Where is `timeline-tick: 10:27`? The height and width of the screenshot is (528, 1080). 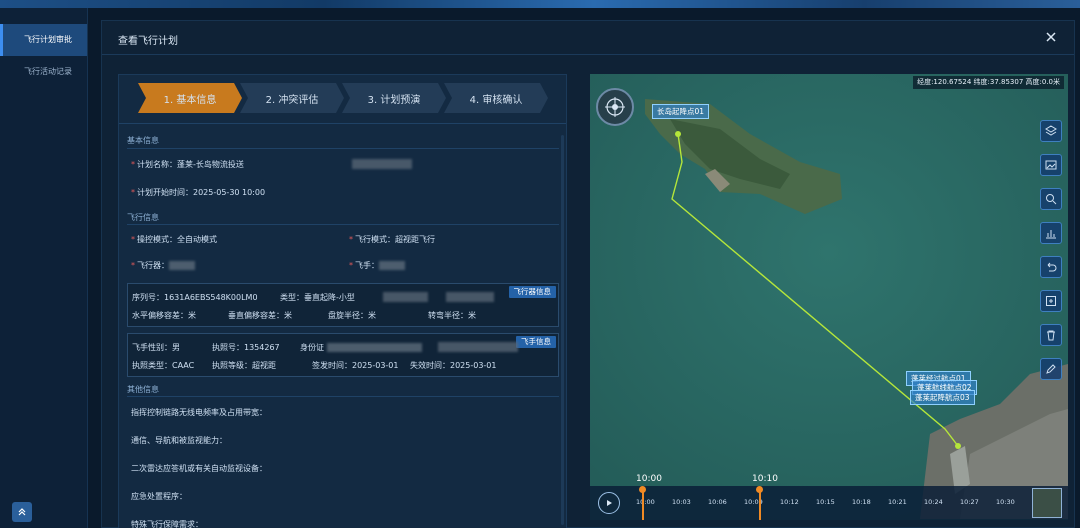
timeline-tick: 10:27 is located at coordinates (969, 502).